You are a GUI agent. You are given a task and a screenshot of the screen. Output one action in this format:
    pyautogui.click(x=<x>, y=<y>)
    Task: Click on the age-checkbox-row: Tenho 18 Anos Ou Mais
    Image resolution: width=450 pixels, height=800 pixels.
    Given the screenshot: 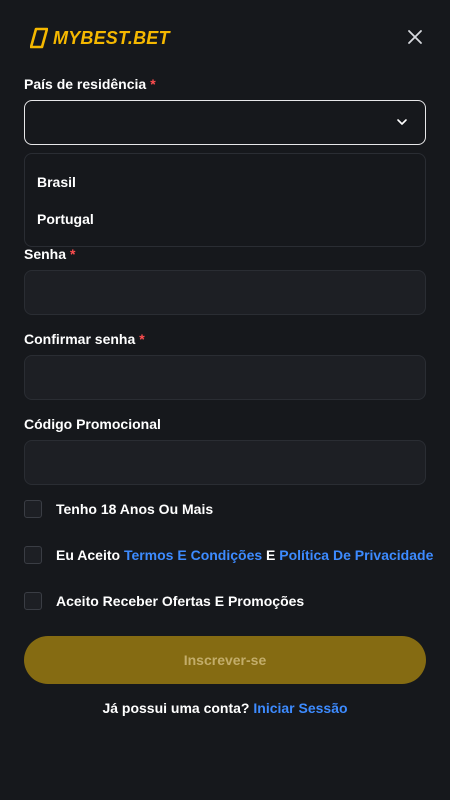 What is the action you would take?
    pyautogui.click(x=118, y=509)
    